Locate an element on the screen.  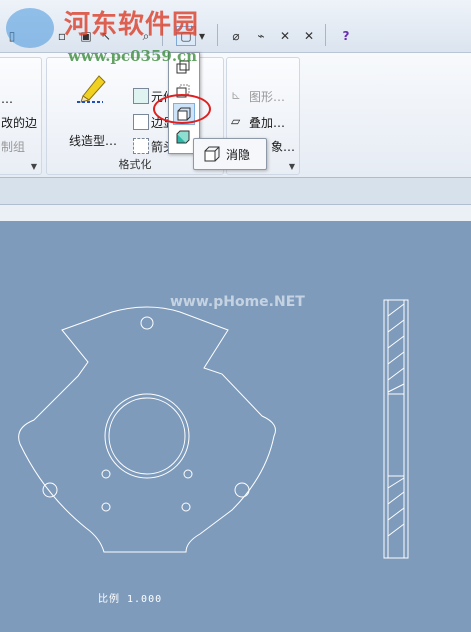
ribbon-lower-strip is located at coordinates (235, 191).